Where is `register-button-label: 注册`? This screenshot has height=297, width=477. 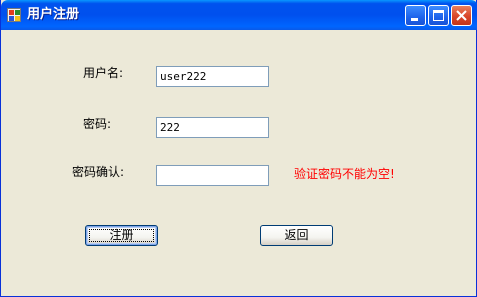
register-button-label: 注册 is located at coordinates (121, 235).